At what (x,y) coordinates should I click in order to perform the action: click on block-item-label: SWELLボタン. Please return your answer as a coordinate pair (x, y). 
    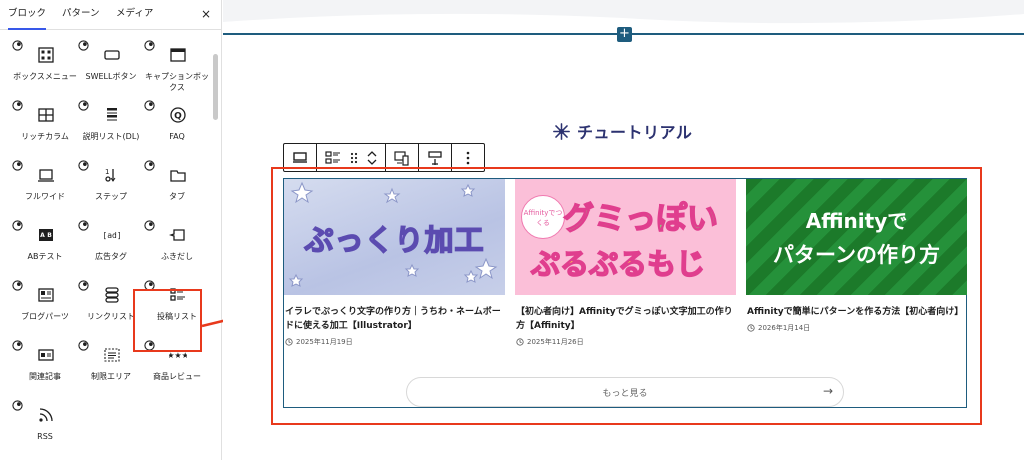
    Looking at the image, I should click on (111, 76).